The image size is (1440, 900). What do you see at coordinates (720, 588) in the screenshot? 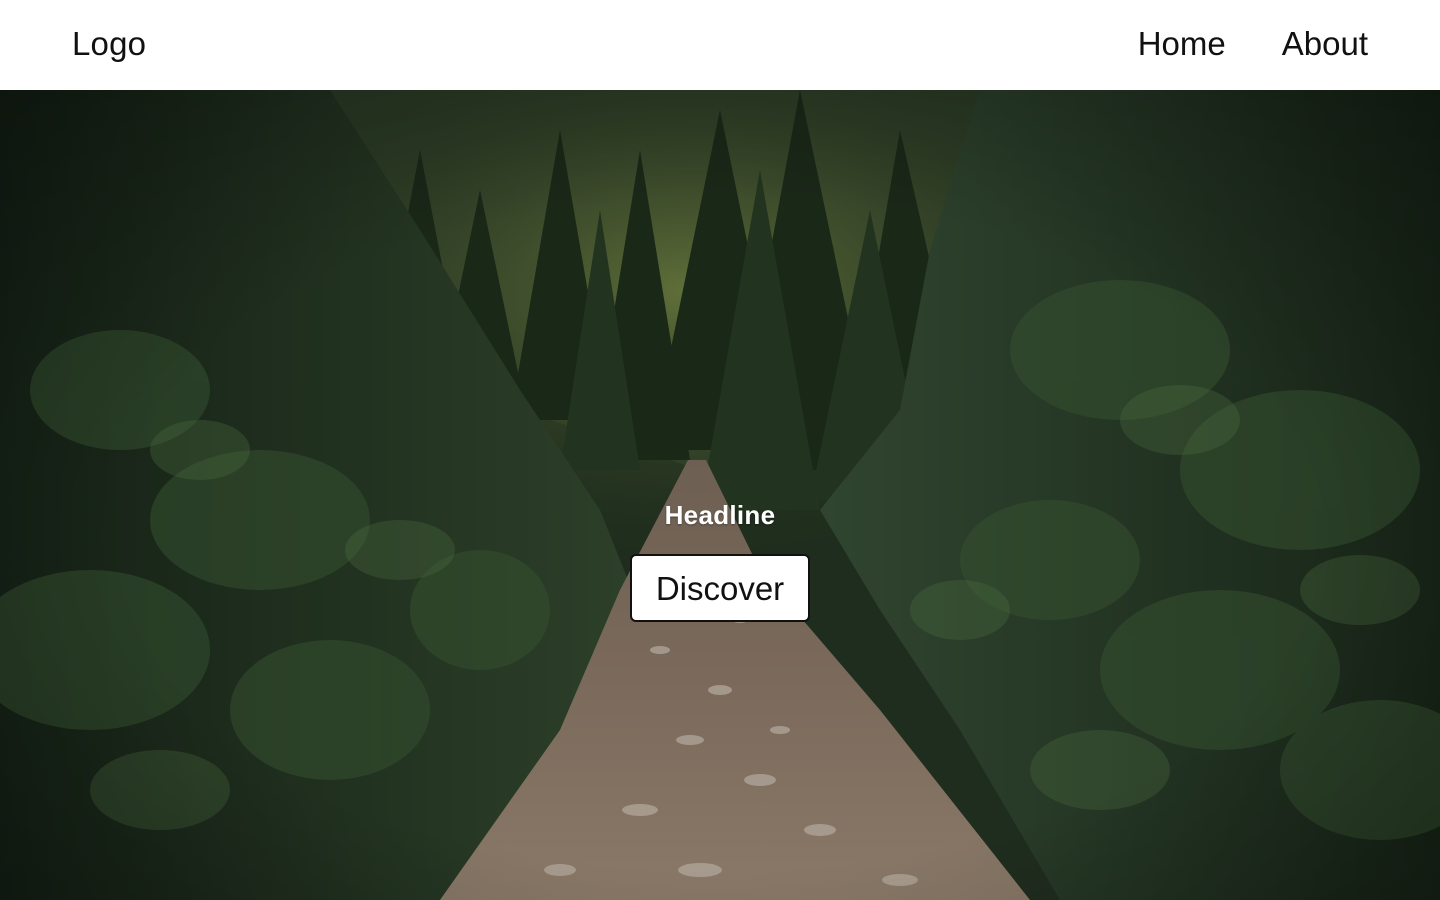
I see `discover-button: Discover` at bounding box center [720, 588].